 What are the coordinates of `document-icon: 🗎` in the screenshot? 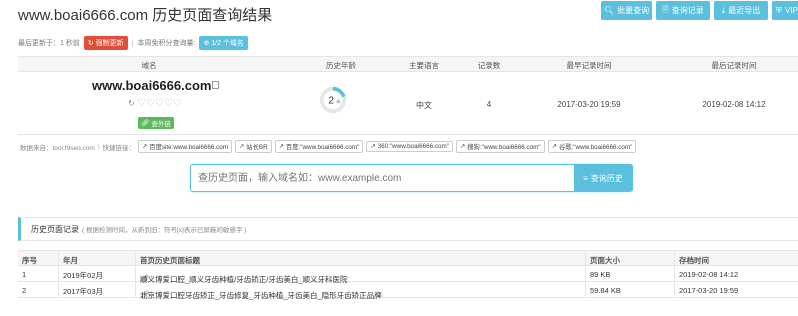 It's located at (665, 9).